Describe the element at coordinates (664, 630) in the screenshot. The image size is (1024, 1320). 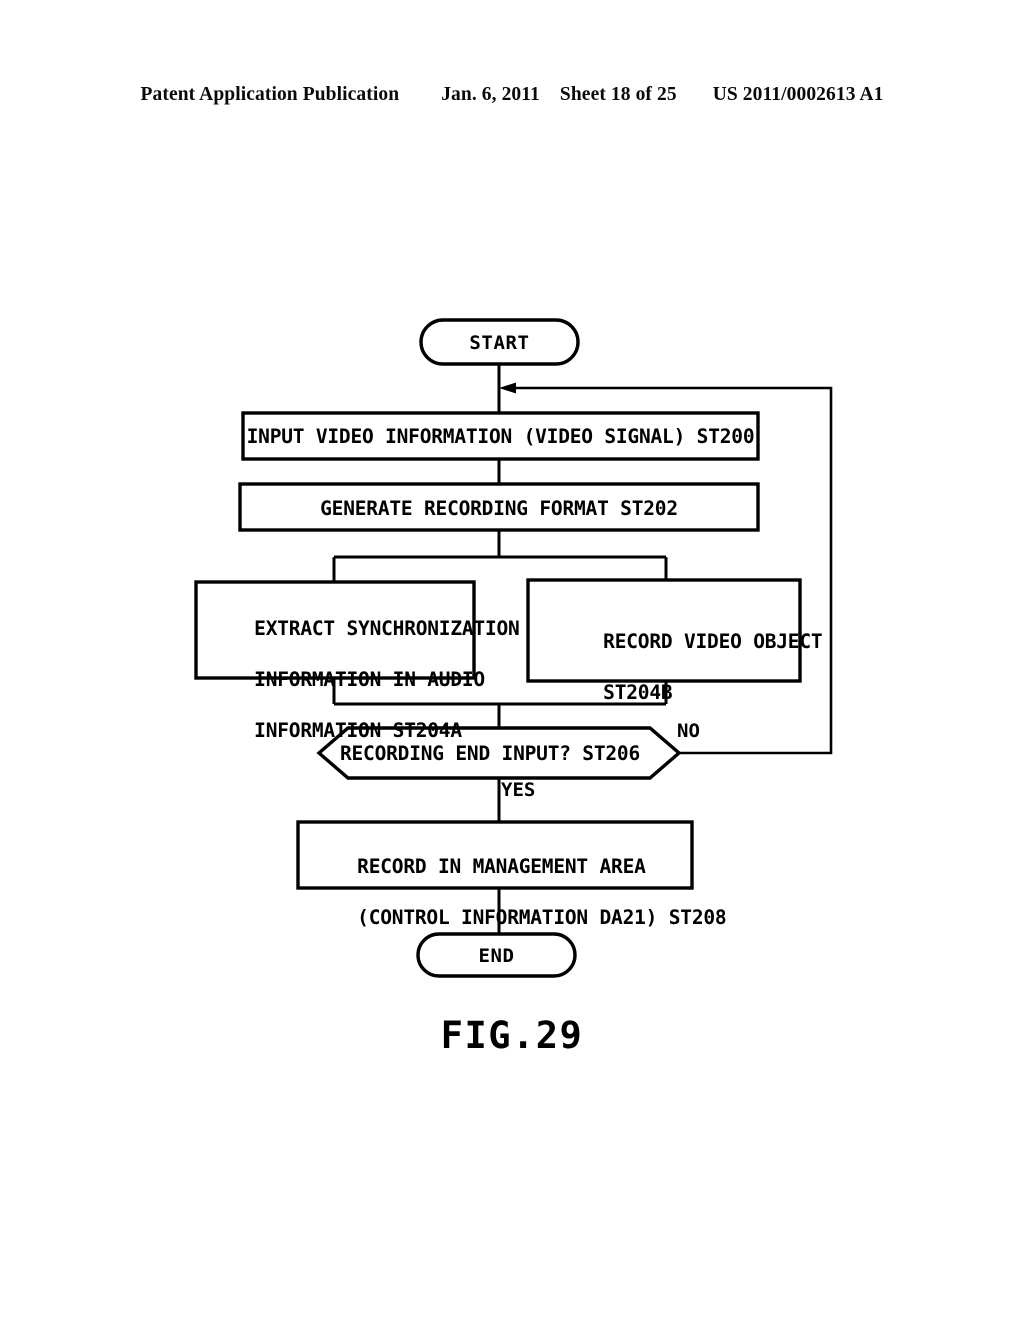
I see `node-st204b-shape` at that location.